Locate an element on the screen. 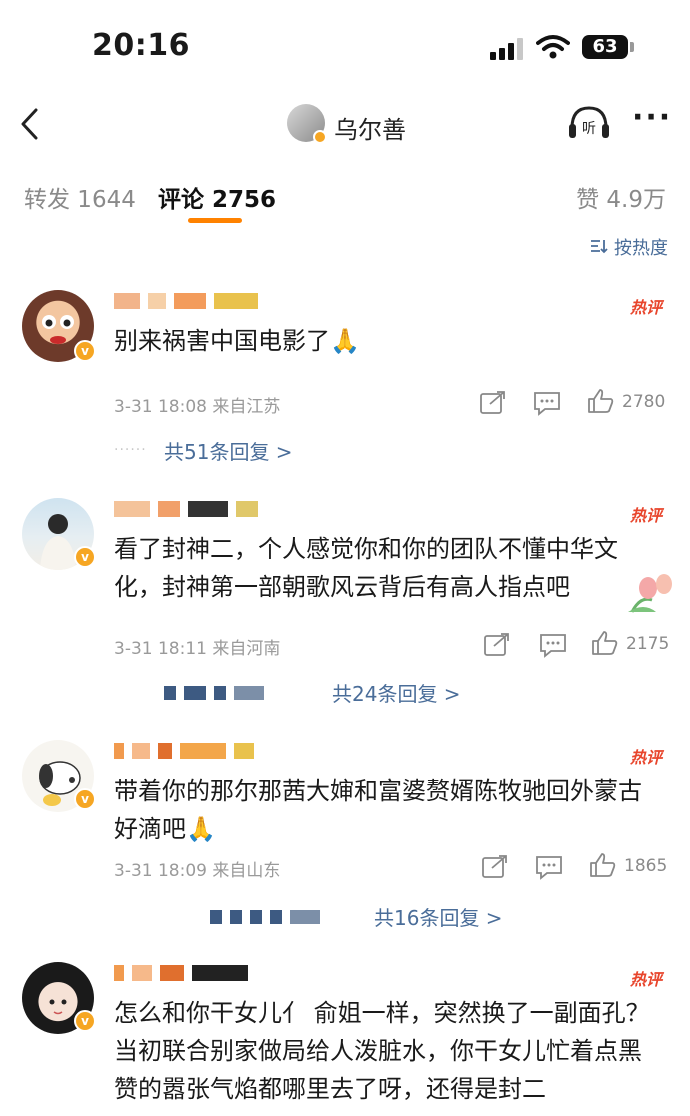 This screenshot has height=1116, width=690. comment-location: 来自河南 is located at coordinates (246, 649).